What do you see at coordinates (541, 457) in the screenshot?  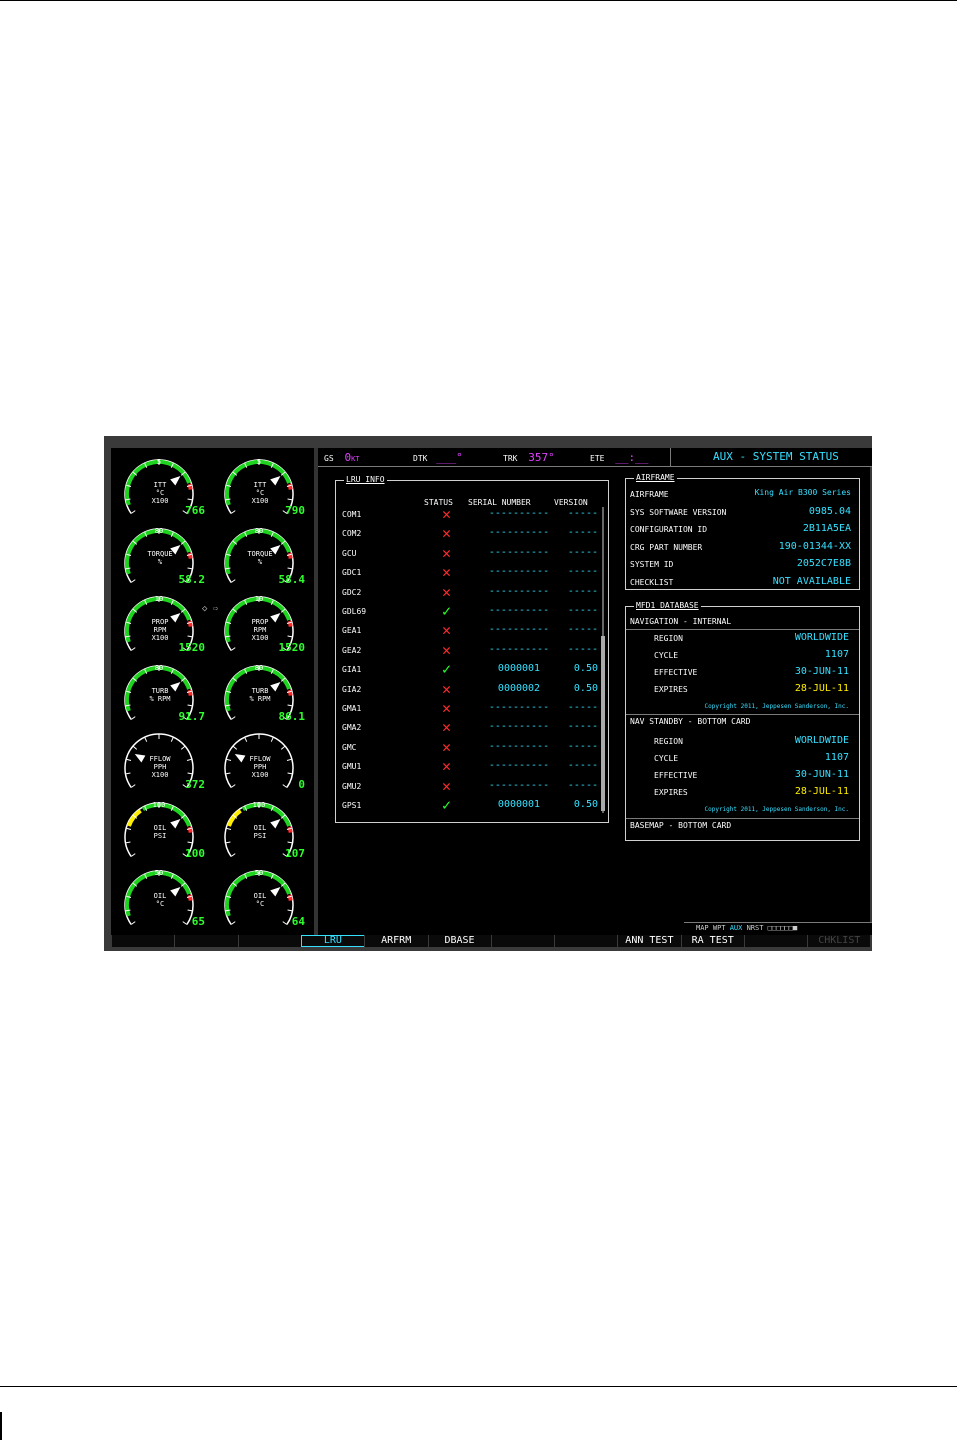 I see `trk-value: 357°` at bounding box center [541, 457].